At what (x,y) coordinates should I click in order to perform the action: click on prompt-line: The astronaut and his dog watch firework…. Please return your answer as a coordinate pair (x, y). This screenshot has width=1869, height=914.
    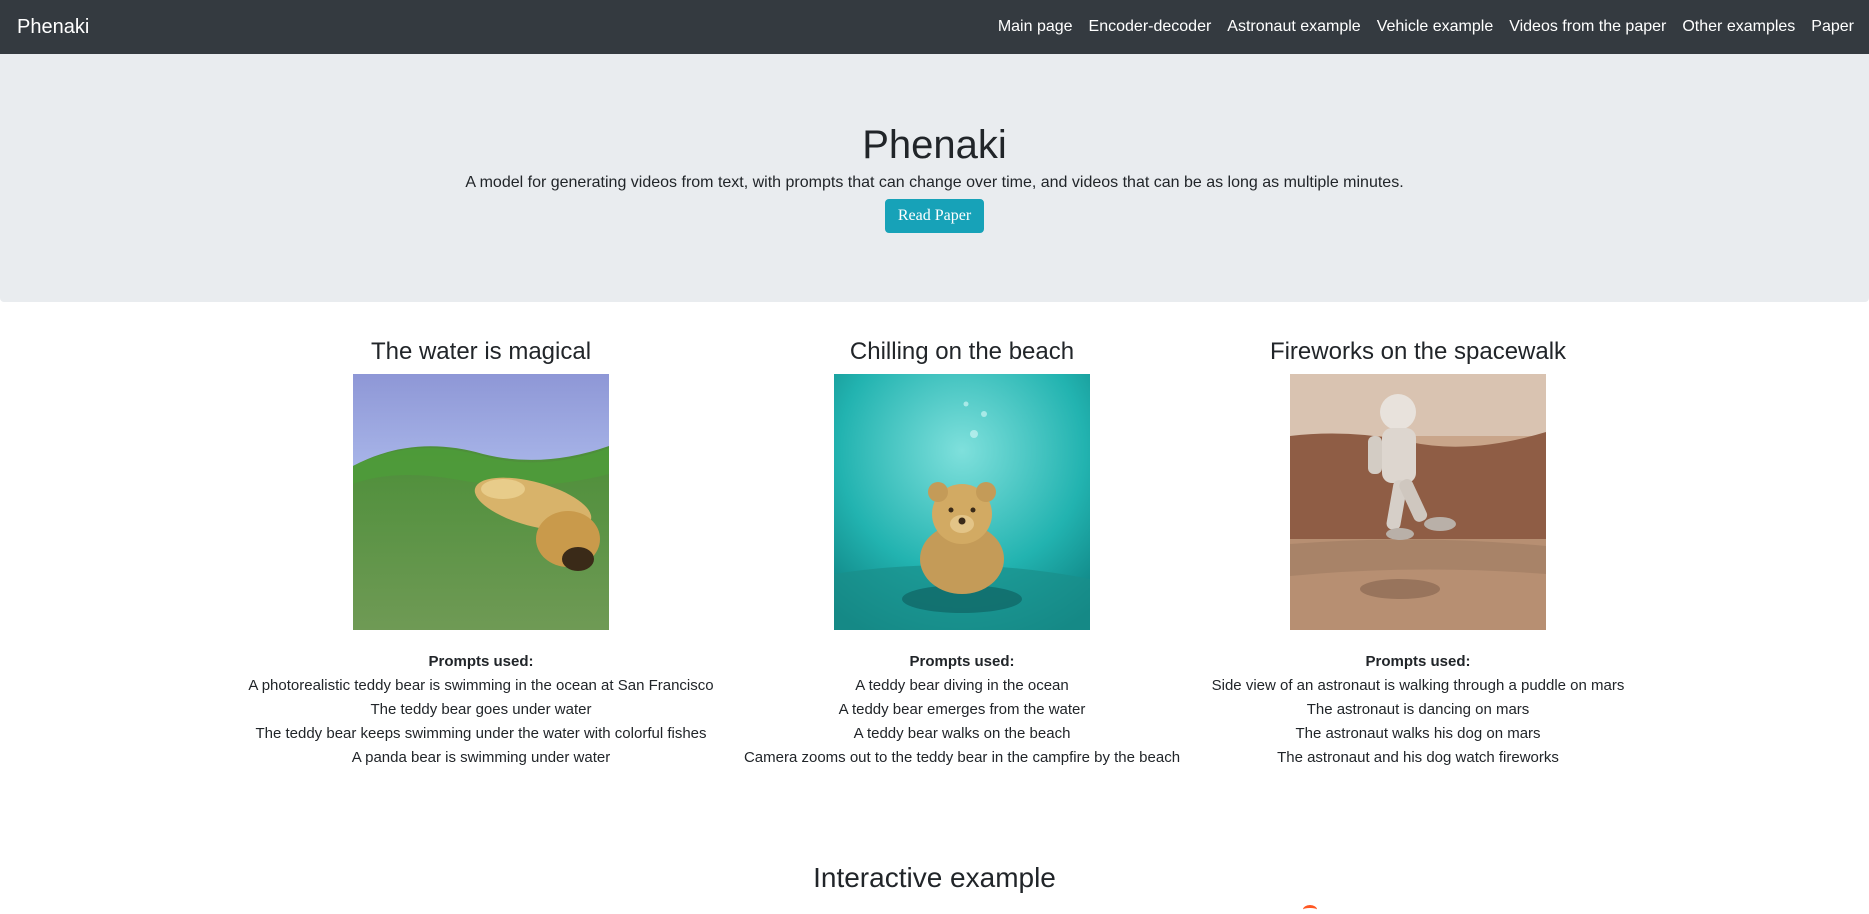
    Looking at the image, I should click on (1418, 757).